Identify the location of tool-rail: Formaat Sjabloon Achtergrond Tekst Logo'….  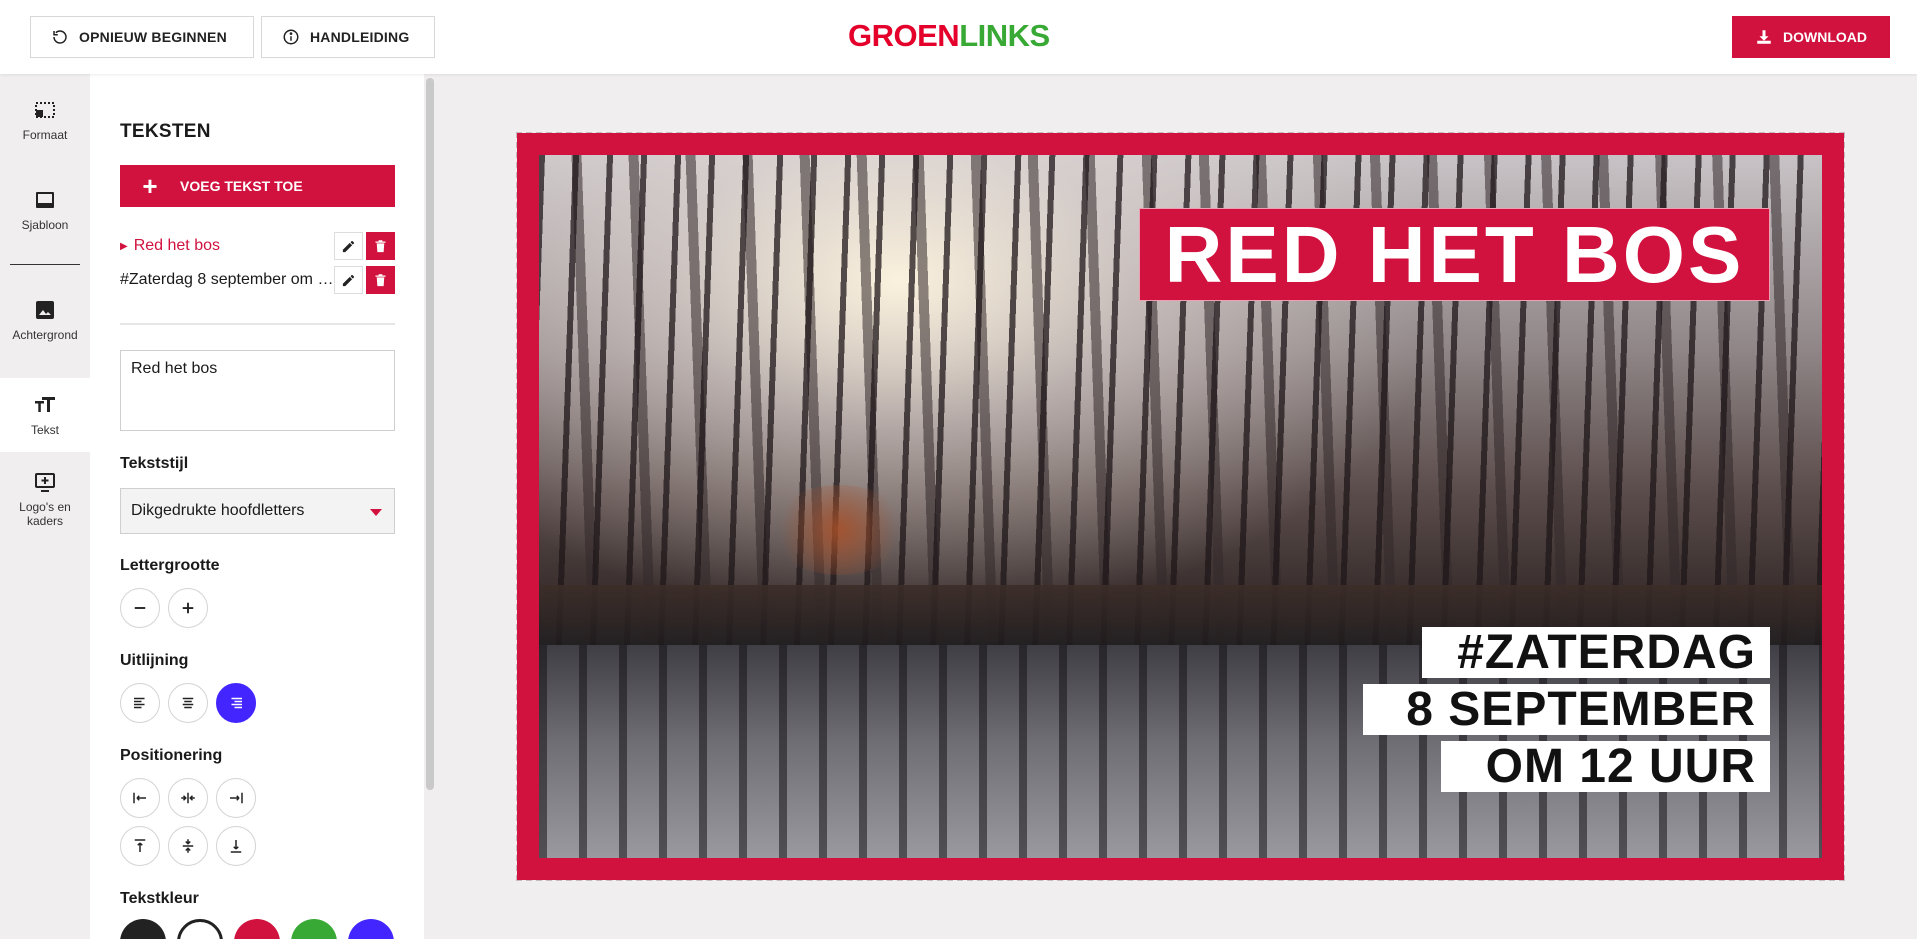
(45, 506).